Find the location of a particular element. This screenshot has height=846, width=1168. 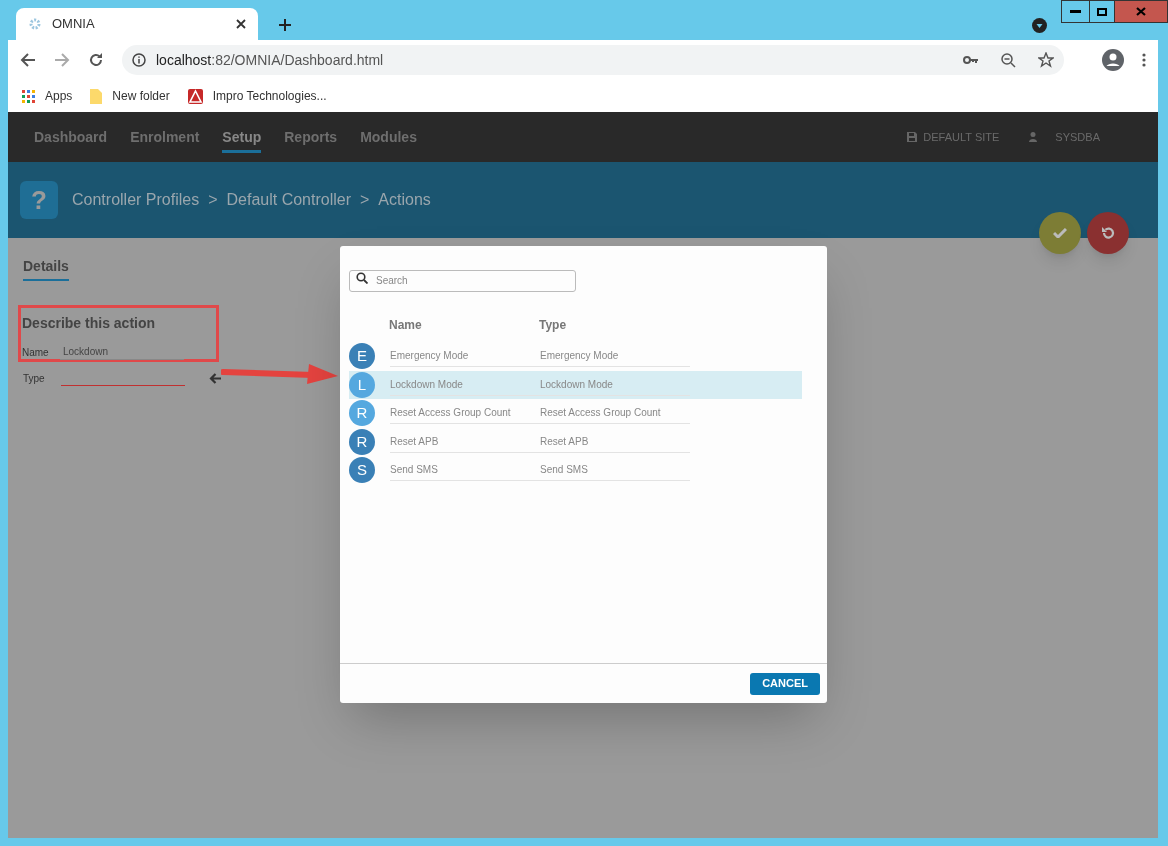

search-field: Search is located at coordinates (462, 280).